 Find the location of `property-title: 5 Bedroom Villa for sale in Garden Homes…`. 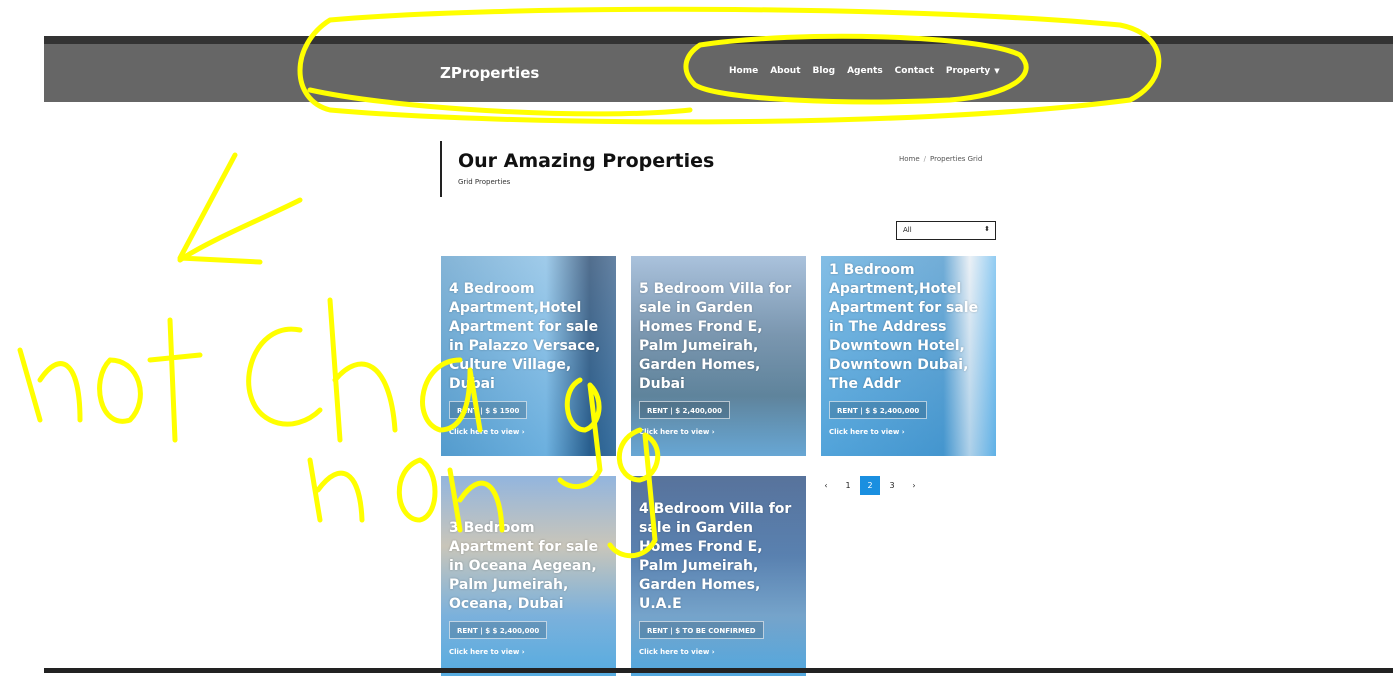

property-title: 5 Bedroom Villa for sale in Garden Homes… is located at coordinates (715, 336).